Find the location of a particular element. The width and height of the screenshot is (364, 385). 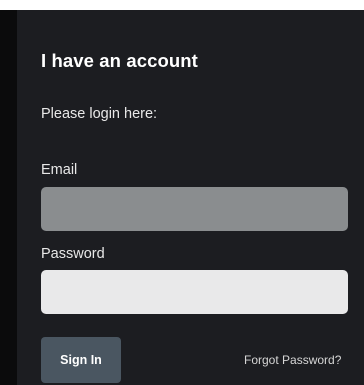

sign-in-button: Sign In is located at coordinates (81, 360).